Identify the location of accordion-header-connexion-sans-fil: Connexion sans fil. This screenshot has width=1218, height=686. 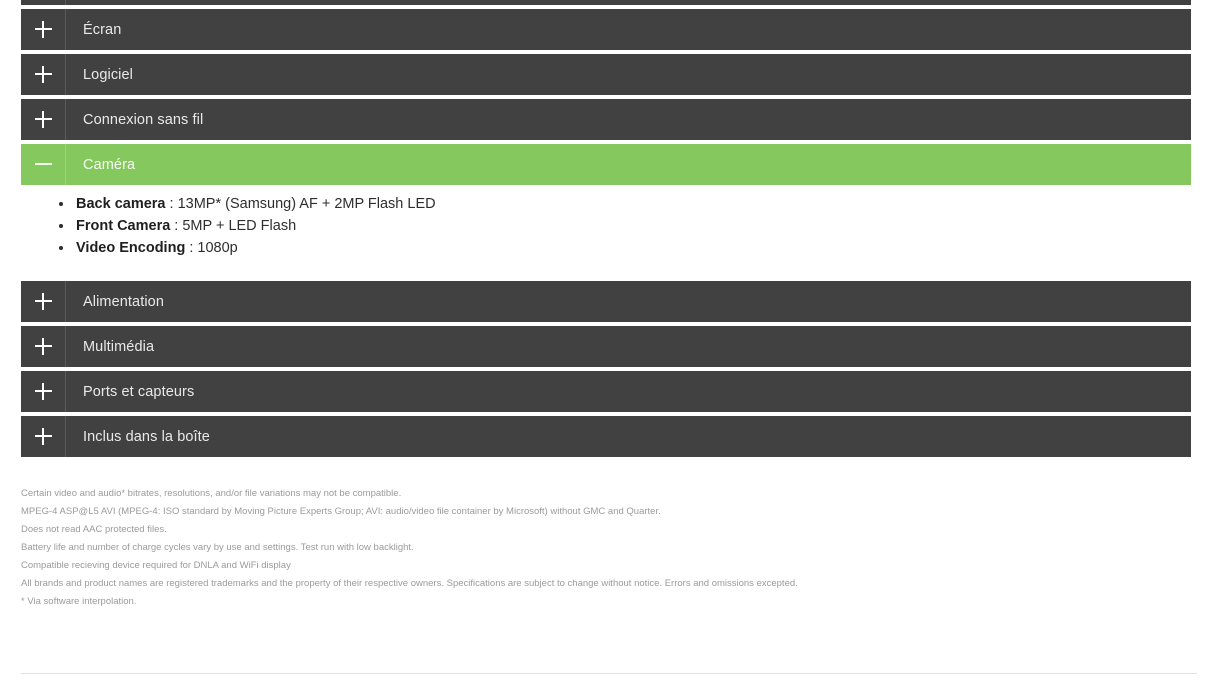
(606, 119).